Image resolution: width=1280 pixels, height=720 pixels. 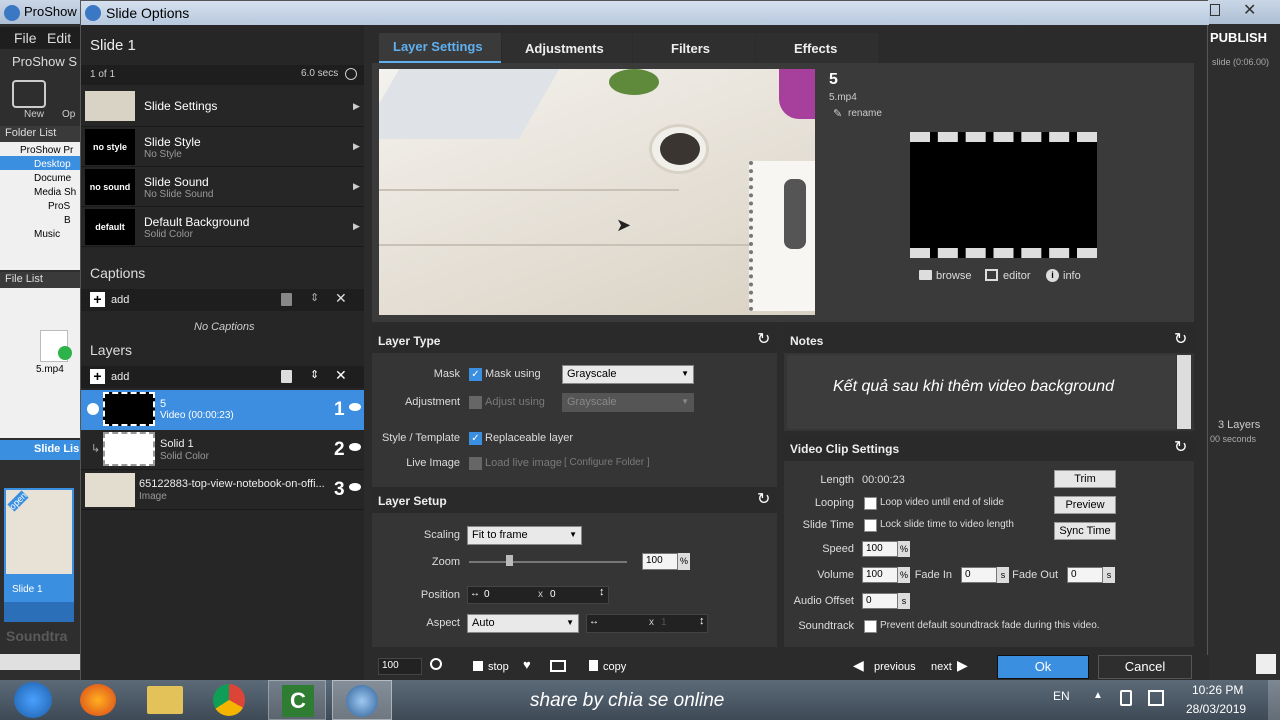 I want to click on layer-row-selected: 5 Video (00:00:23) 1, so click(x=222, y=410).